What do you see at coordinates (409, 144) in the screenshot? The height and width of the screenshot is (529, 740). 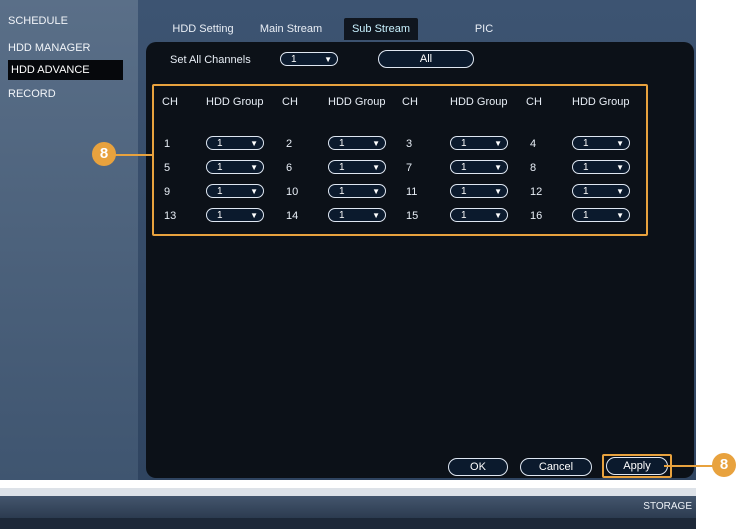 I see `channel-number: 3` at bounding box center [409, 144].